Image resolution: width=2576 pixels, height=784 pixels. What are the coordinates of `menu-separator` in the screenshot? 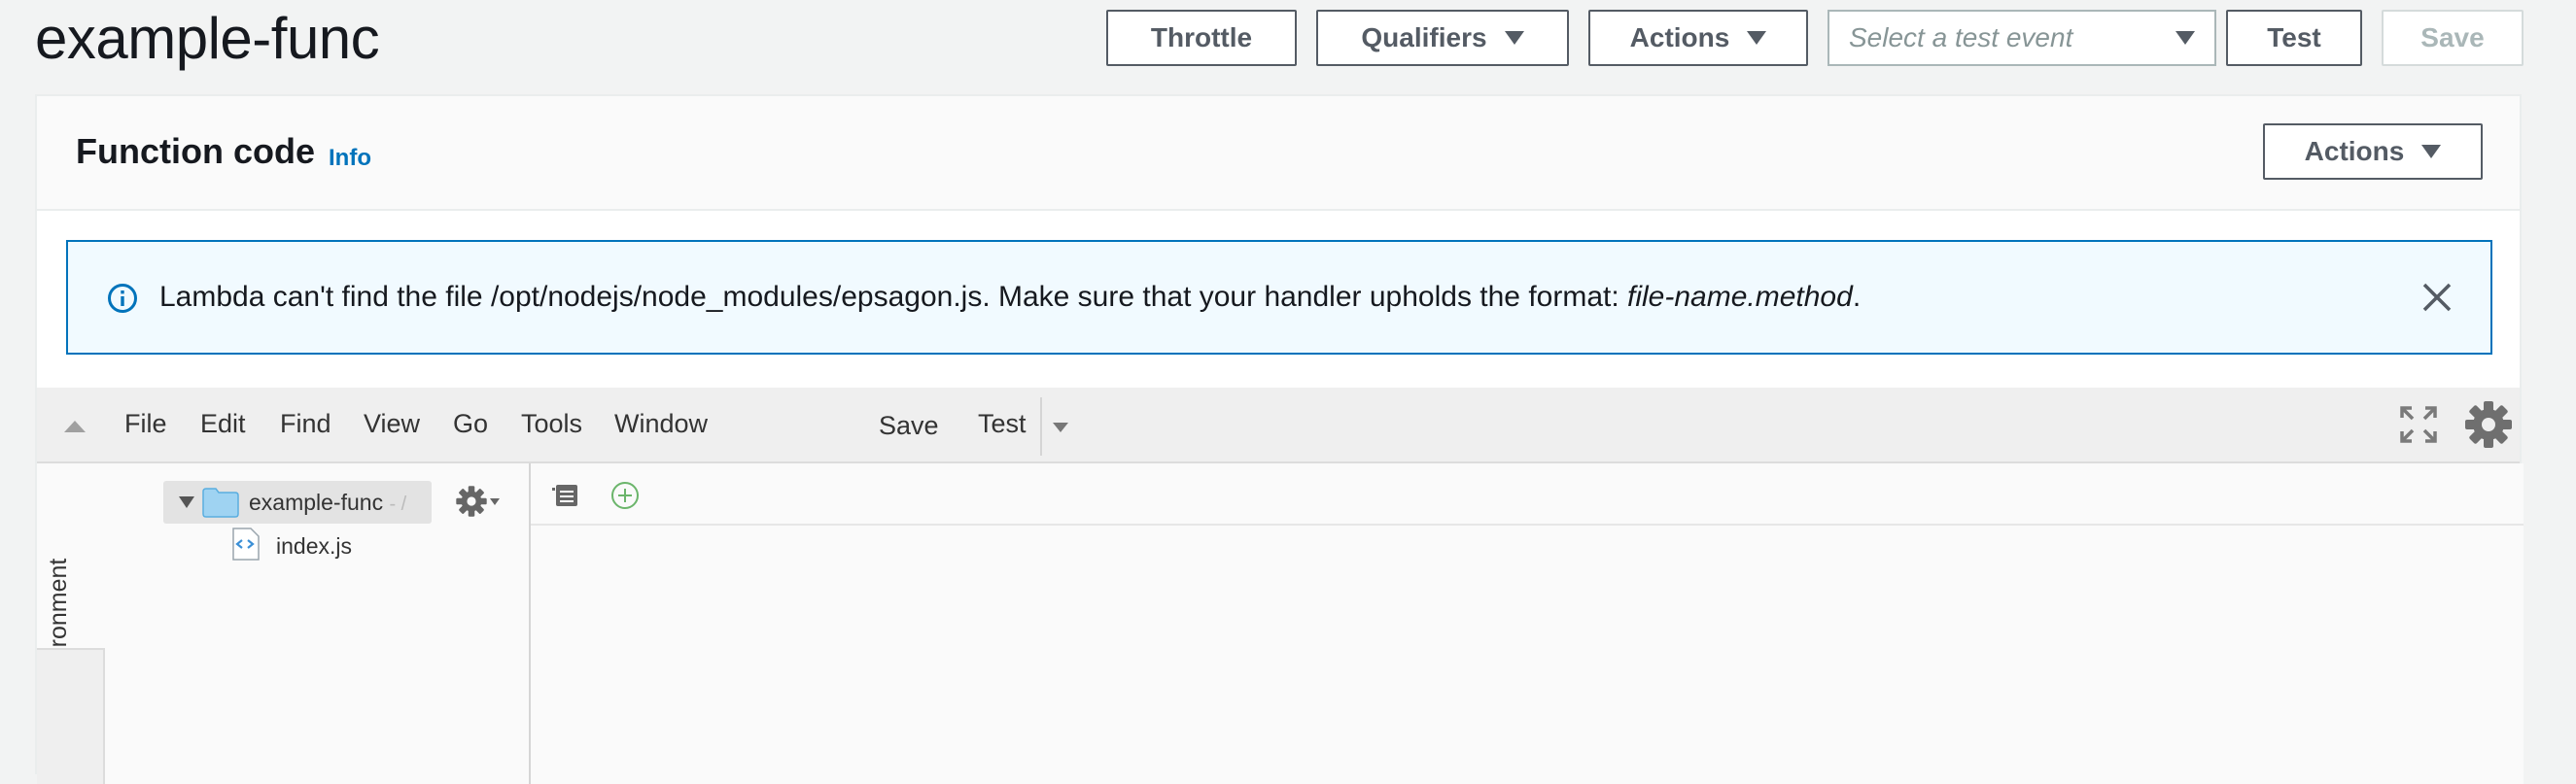 It's located at (1041, 426).